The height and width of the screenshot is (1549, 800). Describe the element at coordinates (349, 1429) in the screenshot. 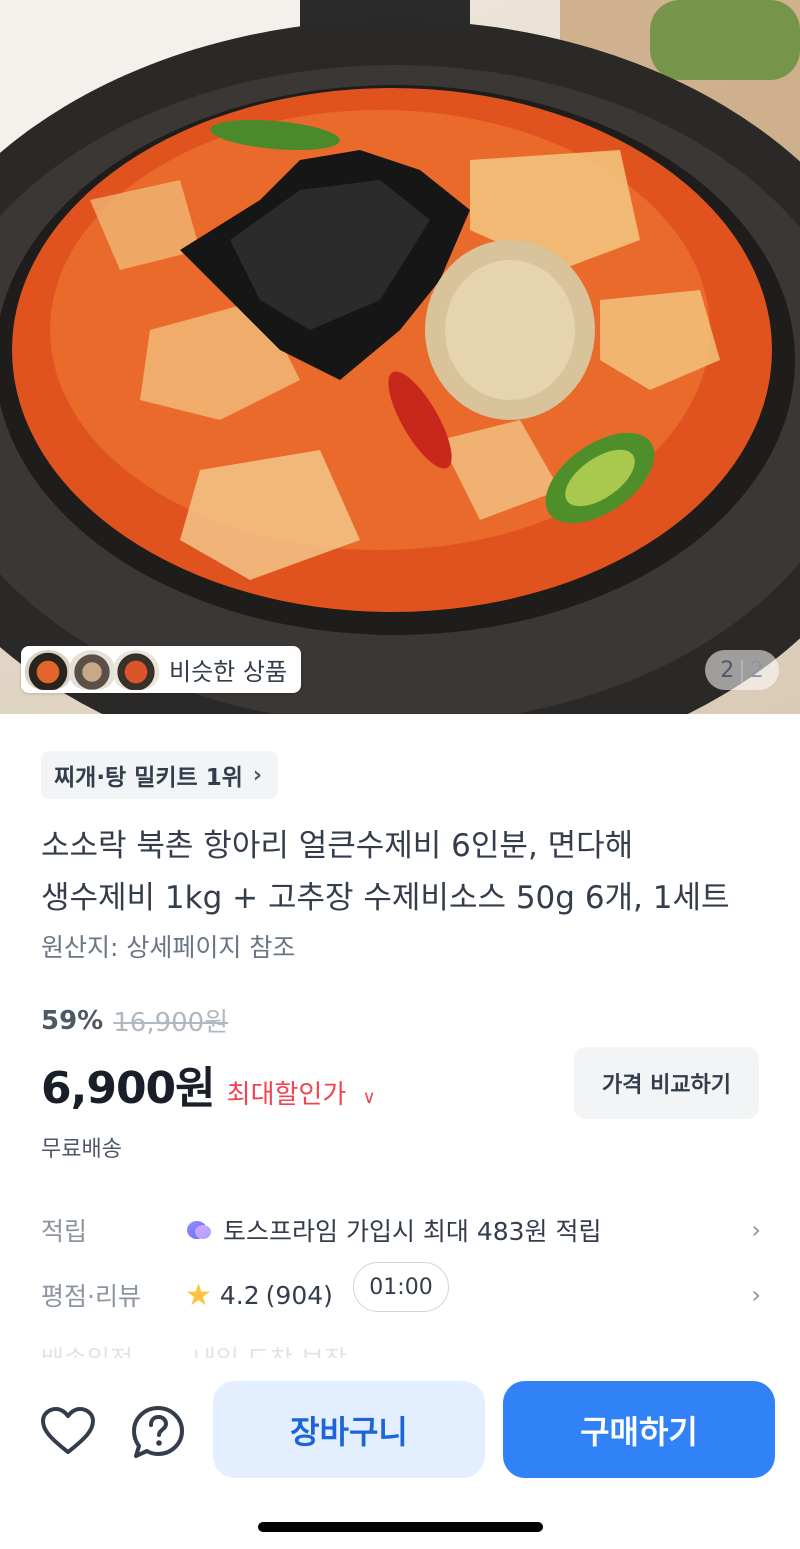

I see `add-to-cart-button: 장바구니` at that location.